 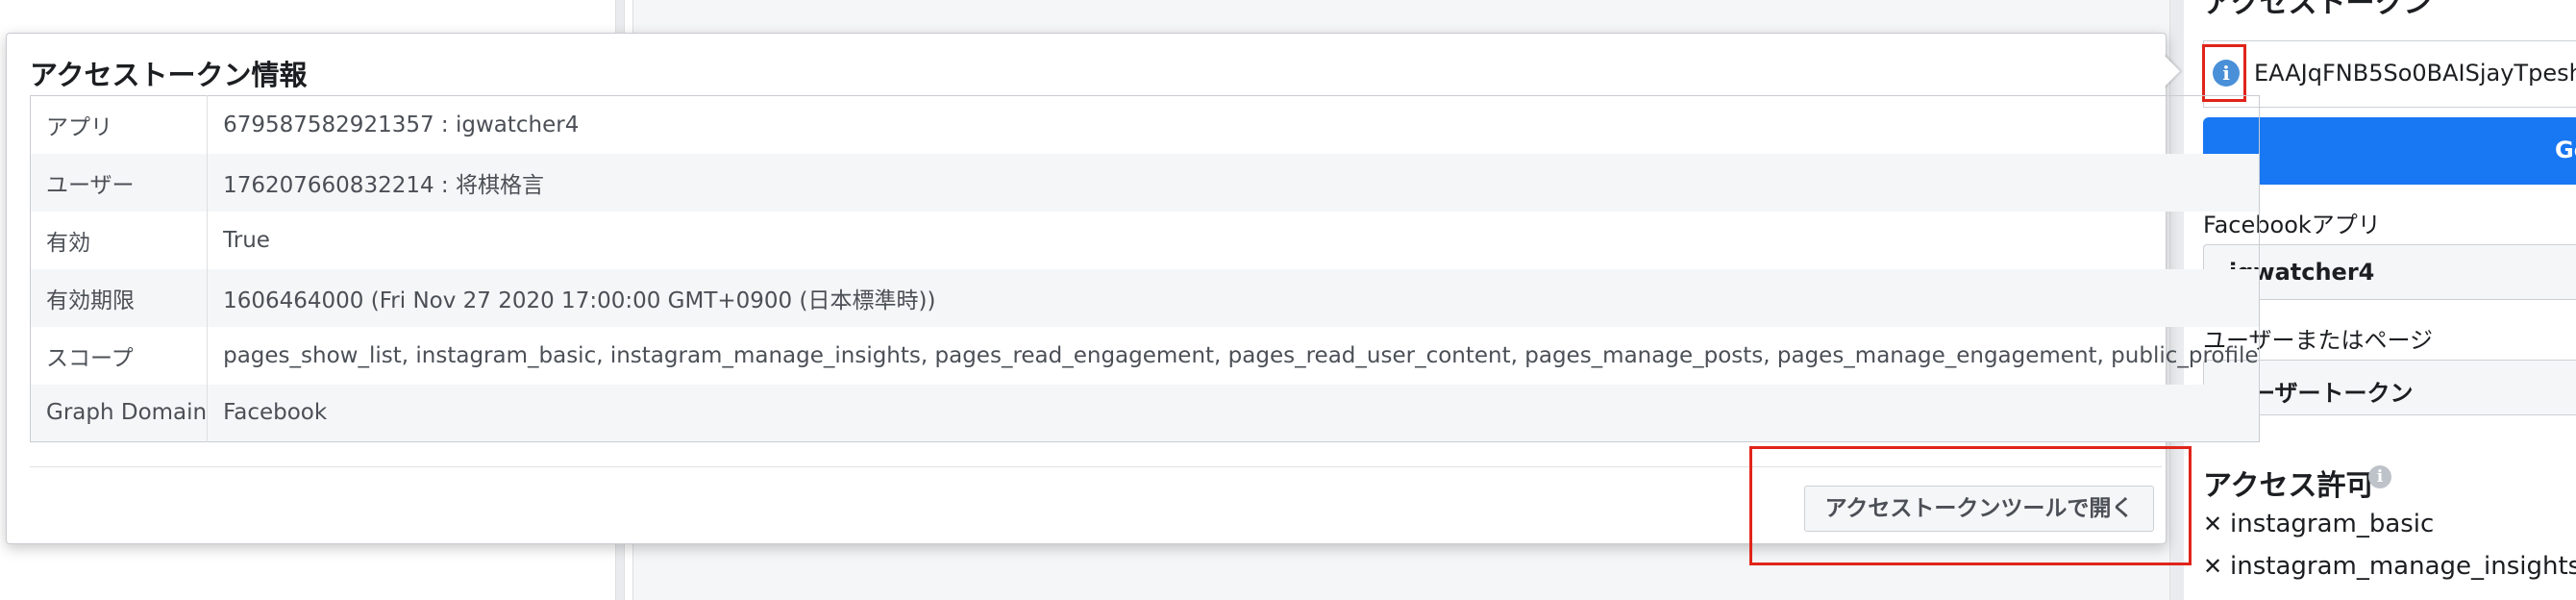 What do you see at coordinates (2289, 486) in the screenshot?
I see `permissions-heading: アクセス許可` at bounding box center [2289, 486].